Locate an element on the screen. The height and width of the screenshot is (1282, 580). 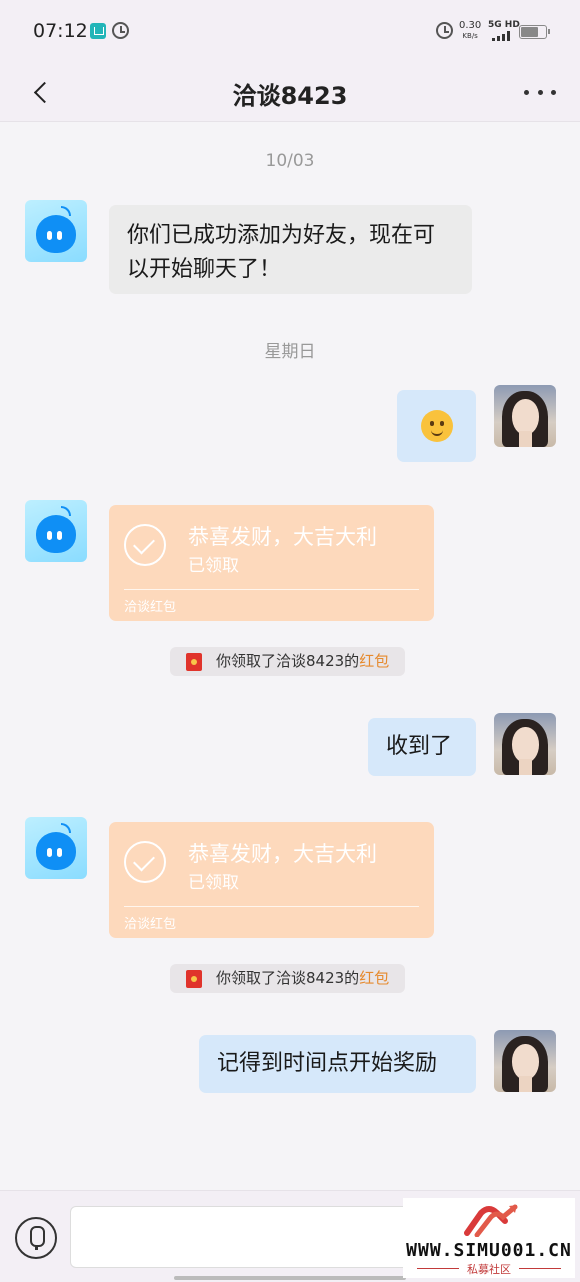
home-app-icon is located at coordinates (98, 31).